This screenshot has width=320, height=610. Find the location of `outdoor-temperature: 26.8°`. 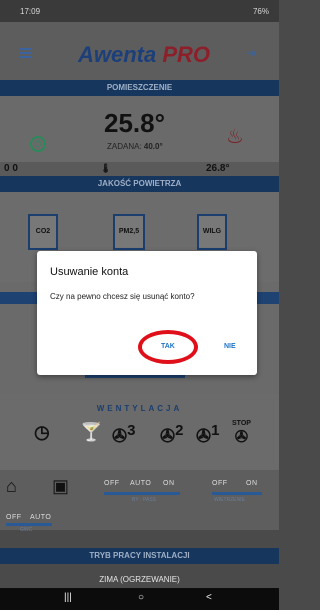

outdoor-temperature: 26.8° is located at coordinates (218, 168).